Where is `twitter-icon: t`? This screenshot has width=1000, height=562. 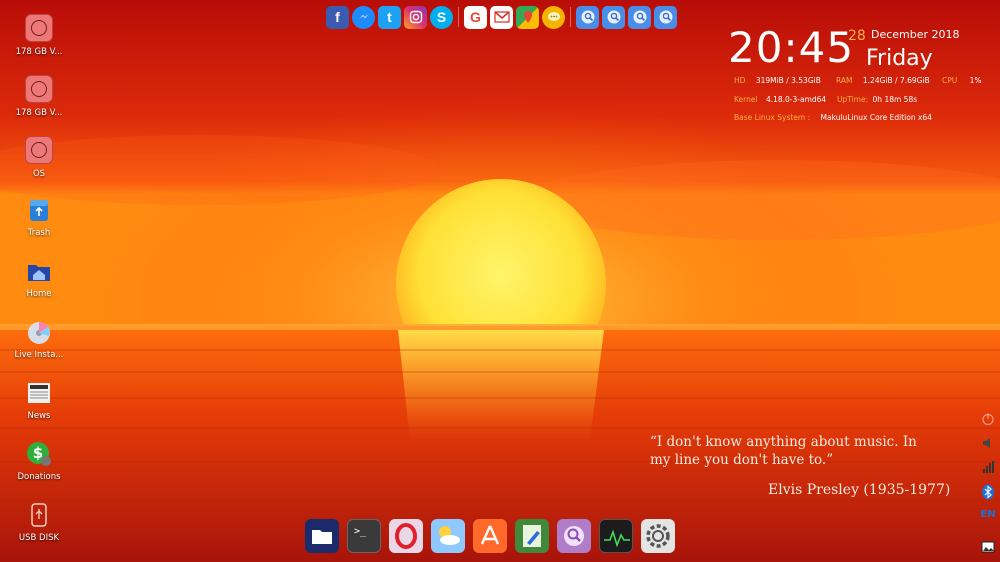
twitter-icon: t is located at coordinates (389, 17).